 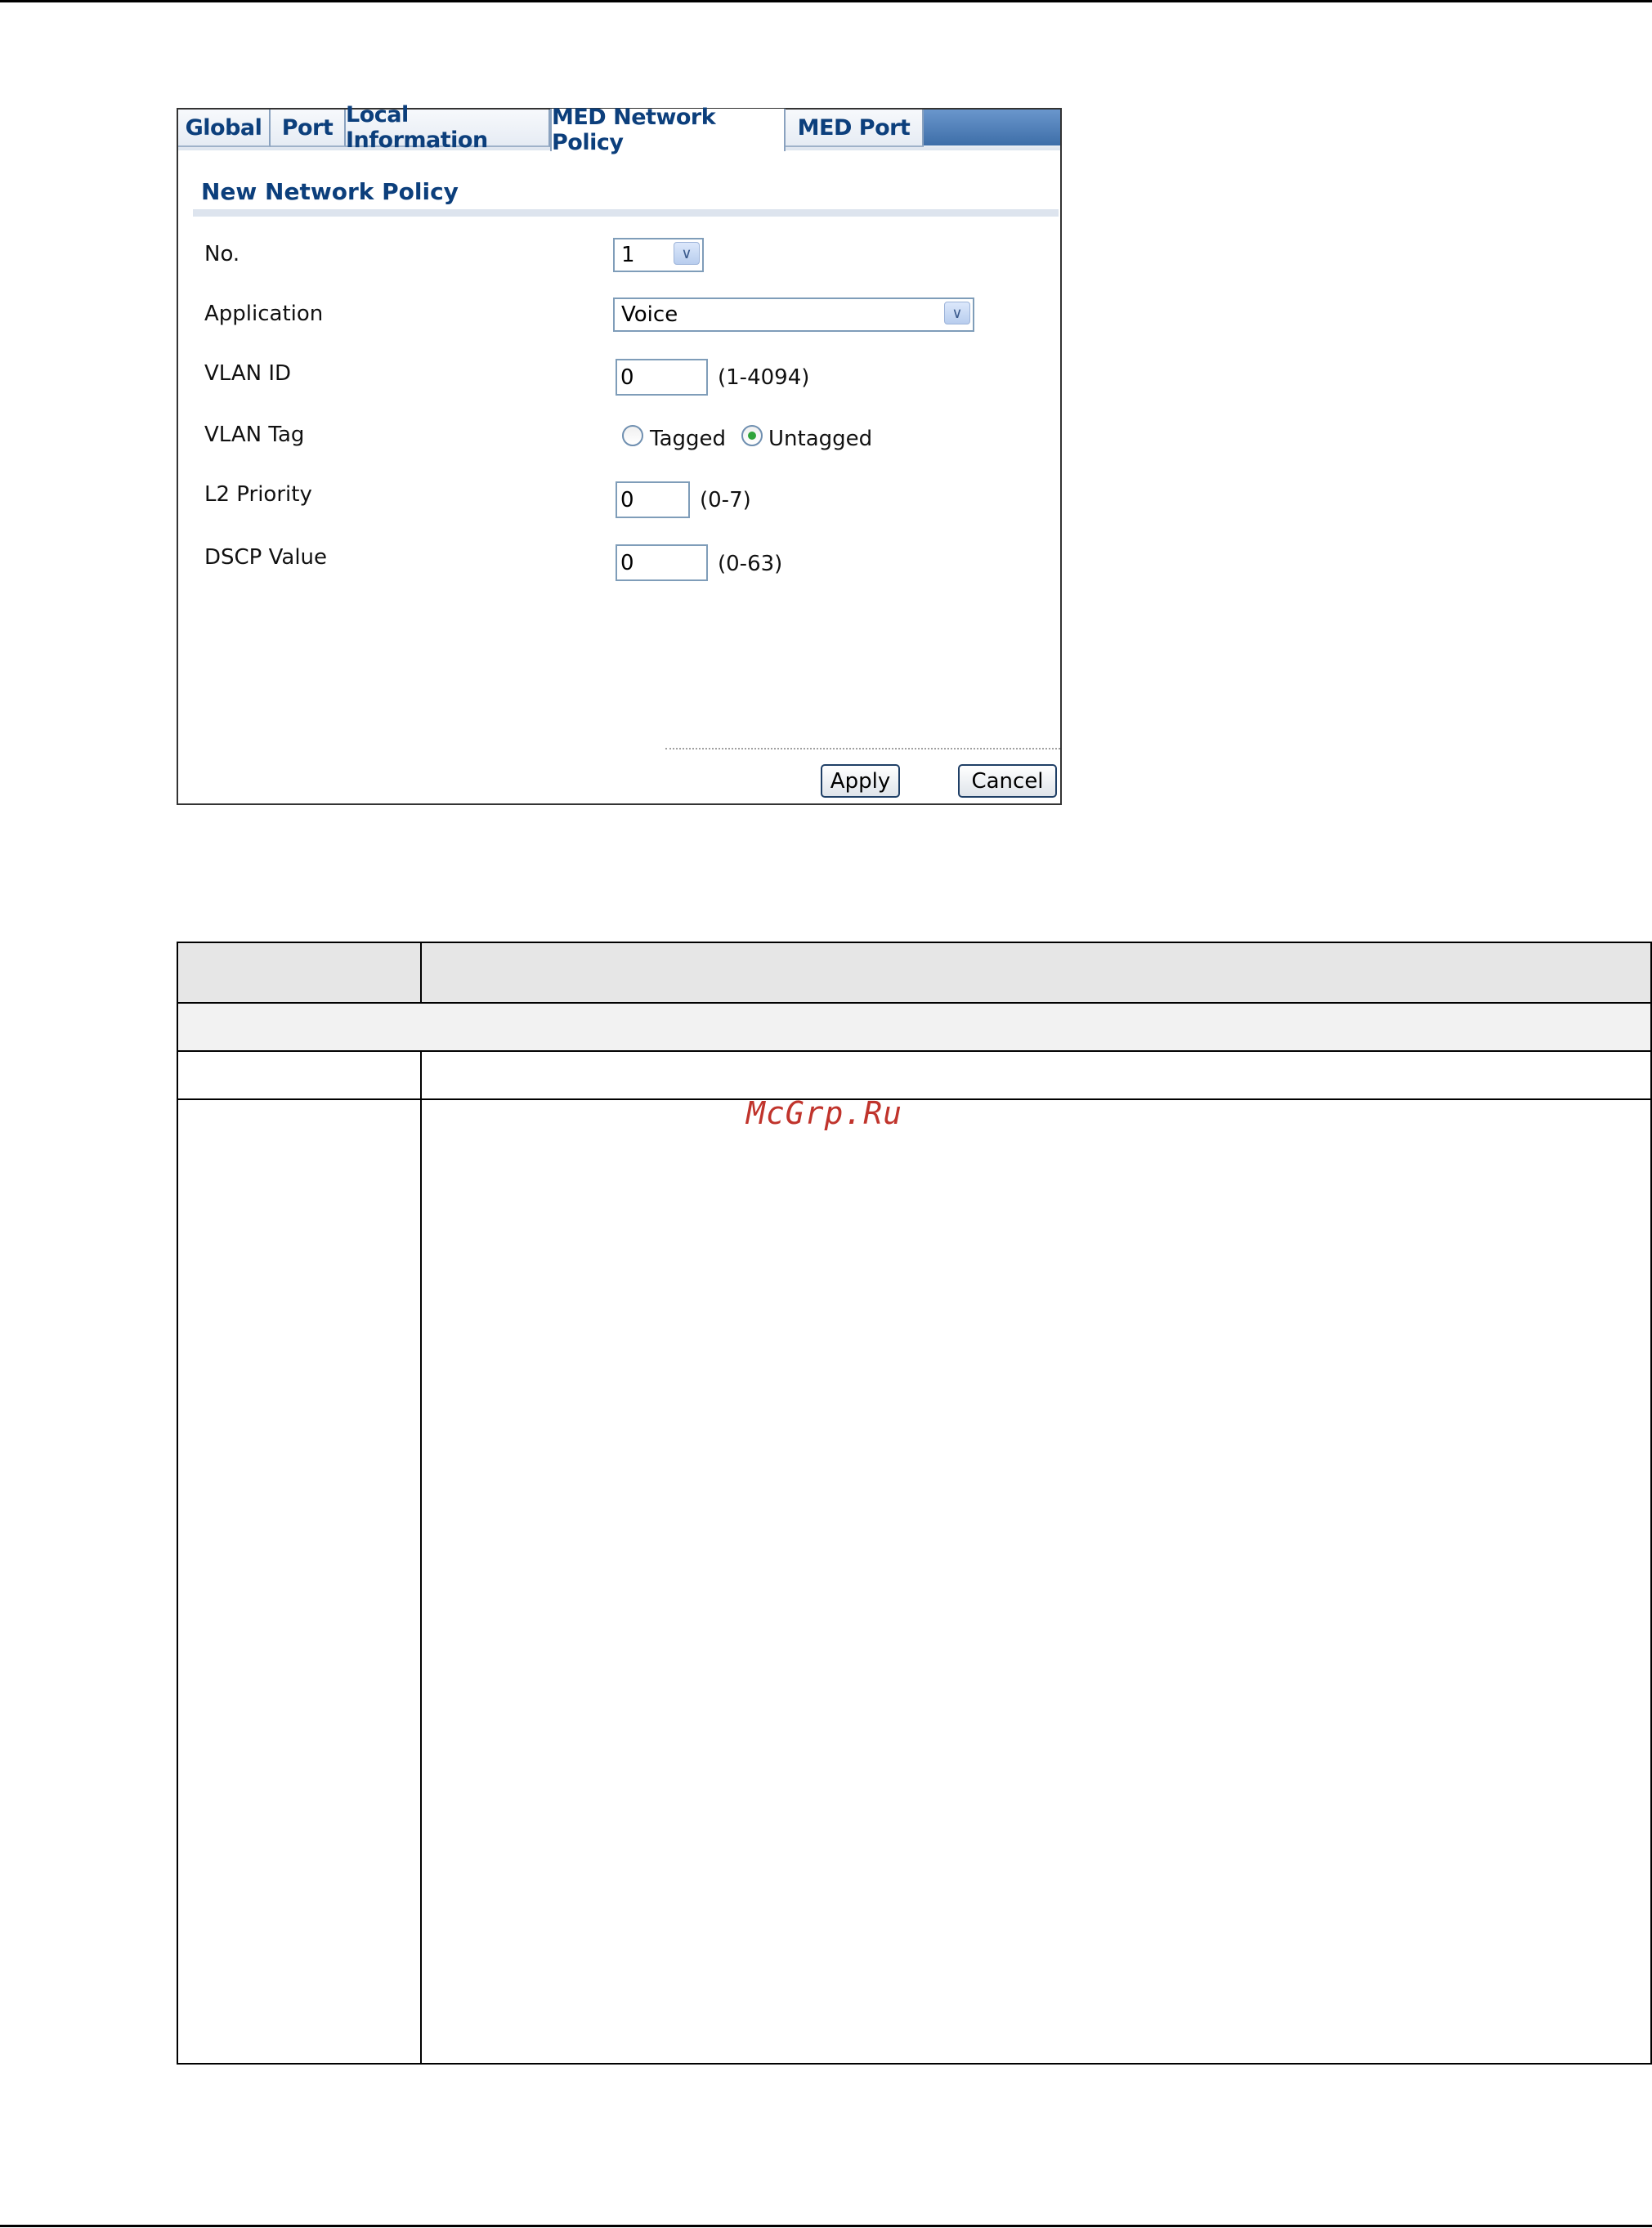 I want to click on table-header, so click(x=914, y=973).